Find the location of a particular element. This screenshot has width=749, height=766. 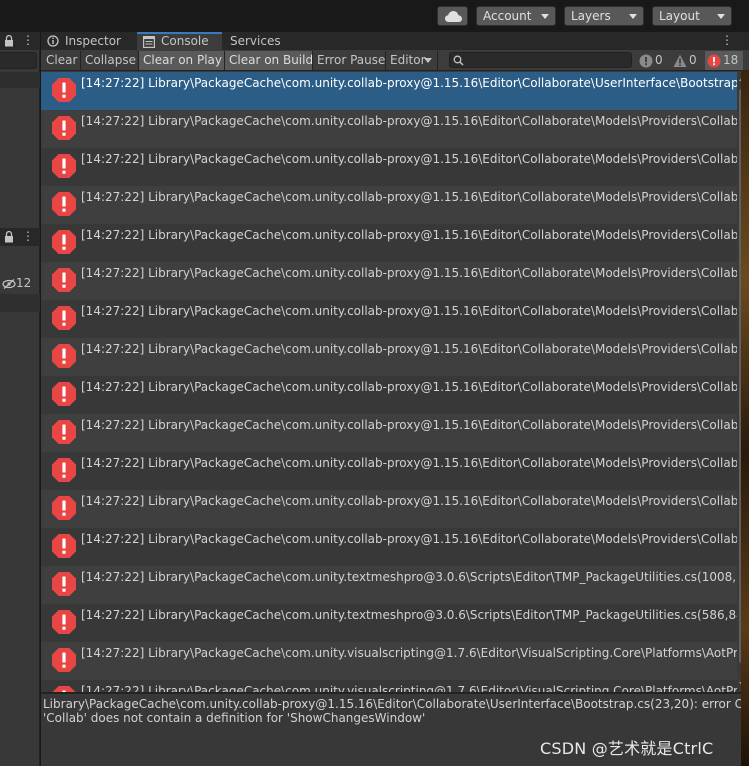

left-panel-tabbar-2: ⋮ is located at coordinates (20, 237).